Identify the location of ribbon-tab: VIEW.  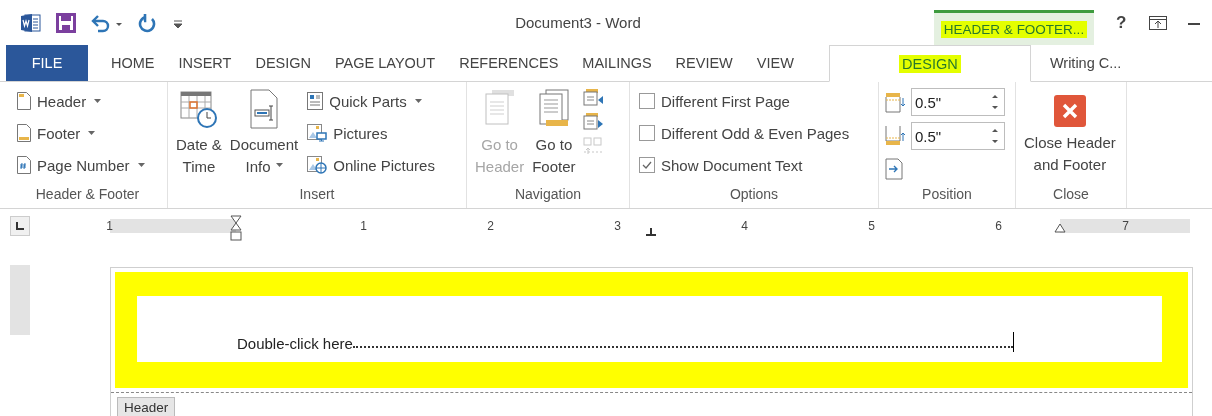
(775, 63).